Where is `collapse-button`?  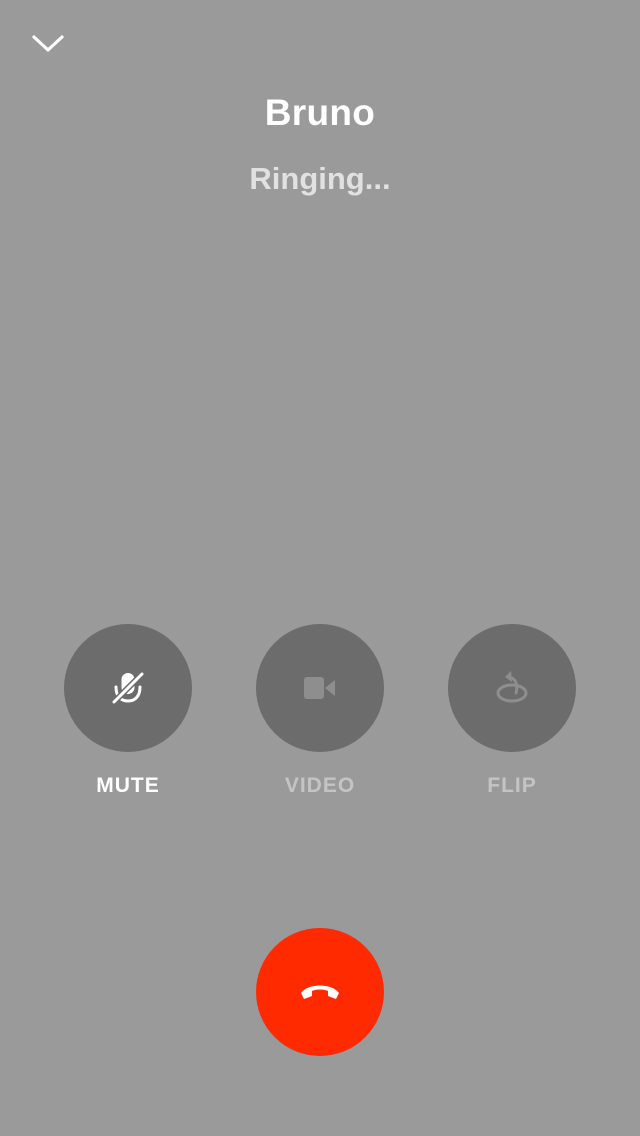 collapse-button is located at coordinates (48, 44).